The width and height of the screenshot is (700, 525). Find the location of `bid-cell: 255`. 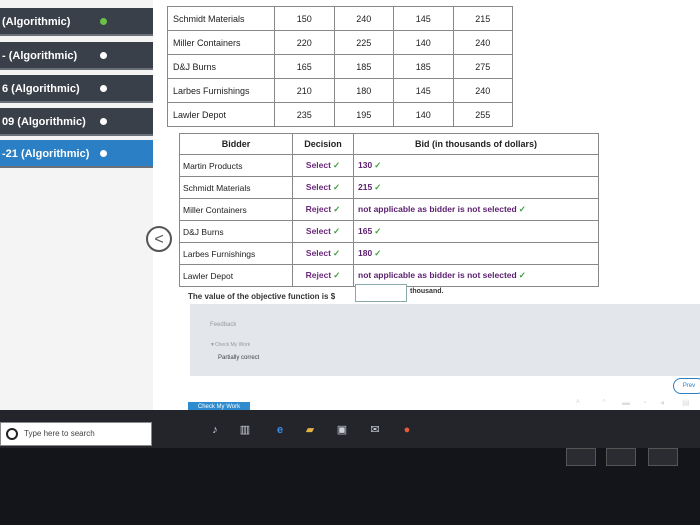

bid-cell: 255 is located at coordinates (482, 114).